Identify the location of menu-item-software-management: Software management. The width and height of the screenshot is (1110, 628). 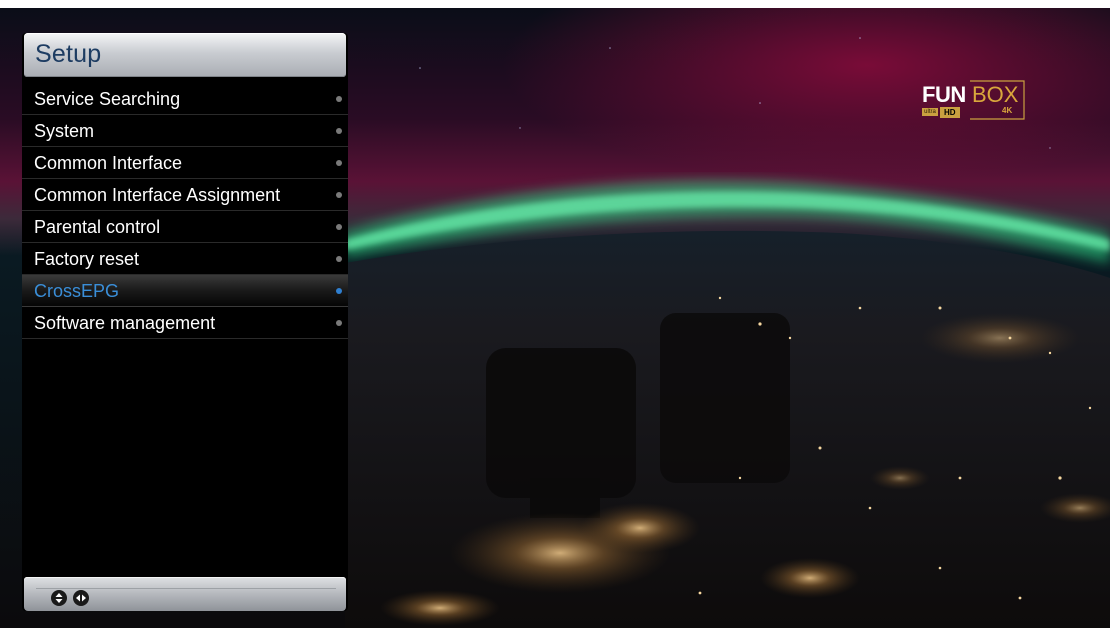
(185, 323).